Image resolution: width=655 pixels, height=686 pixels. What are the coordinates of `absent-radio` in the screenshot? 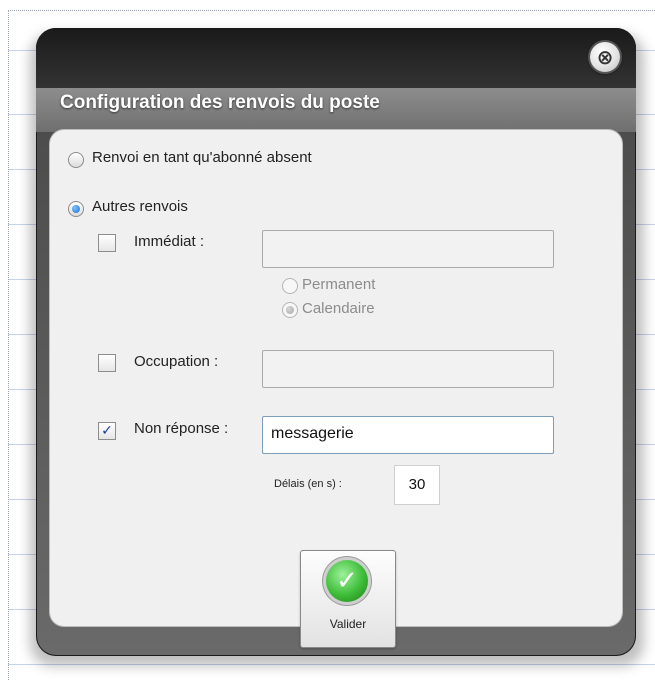 It's located at (76, 160).